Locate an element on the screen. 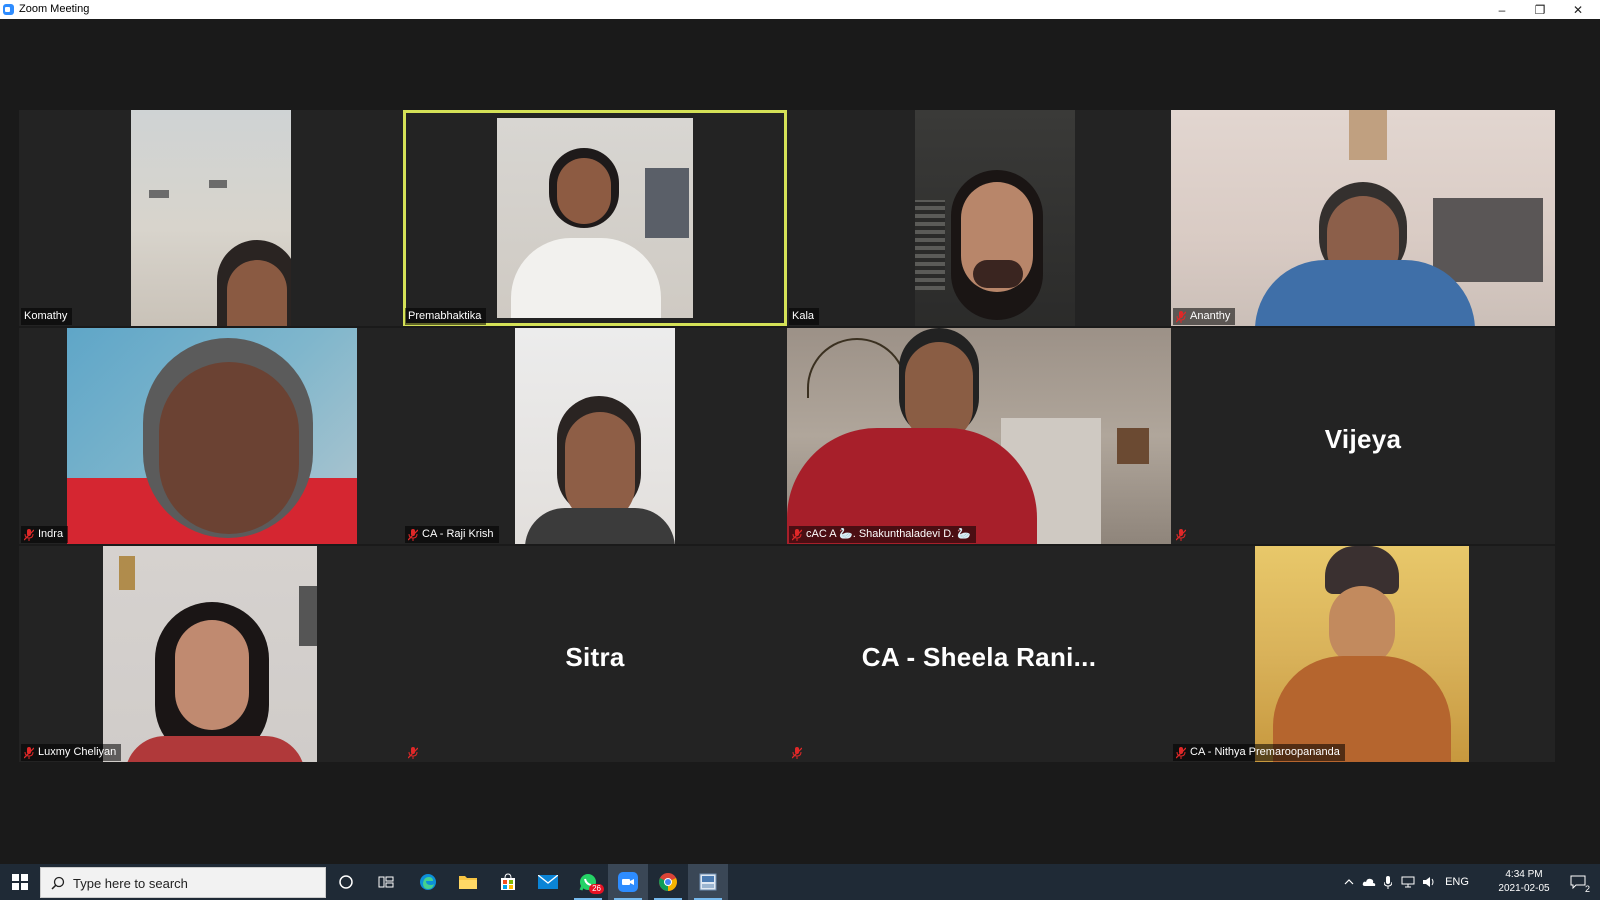 The height and width of the screenshot is (900, 1600). cloud-icon is located at coordinates (1369, 882).